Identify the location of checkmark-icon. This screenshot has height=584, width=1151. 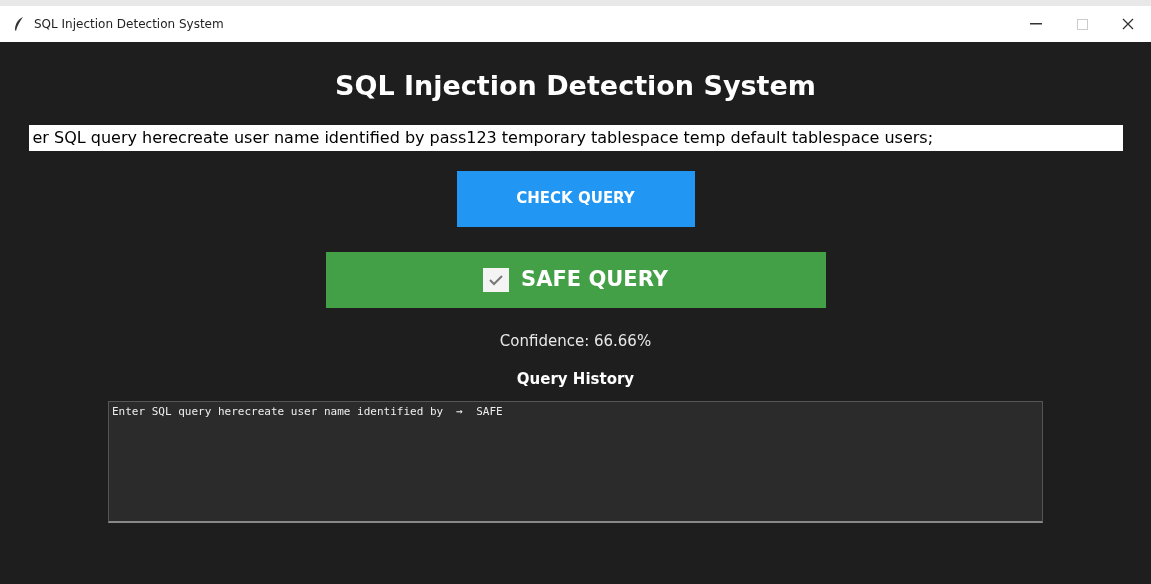
(496, 279).